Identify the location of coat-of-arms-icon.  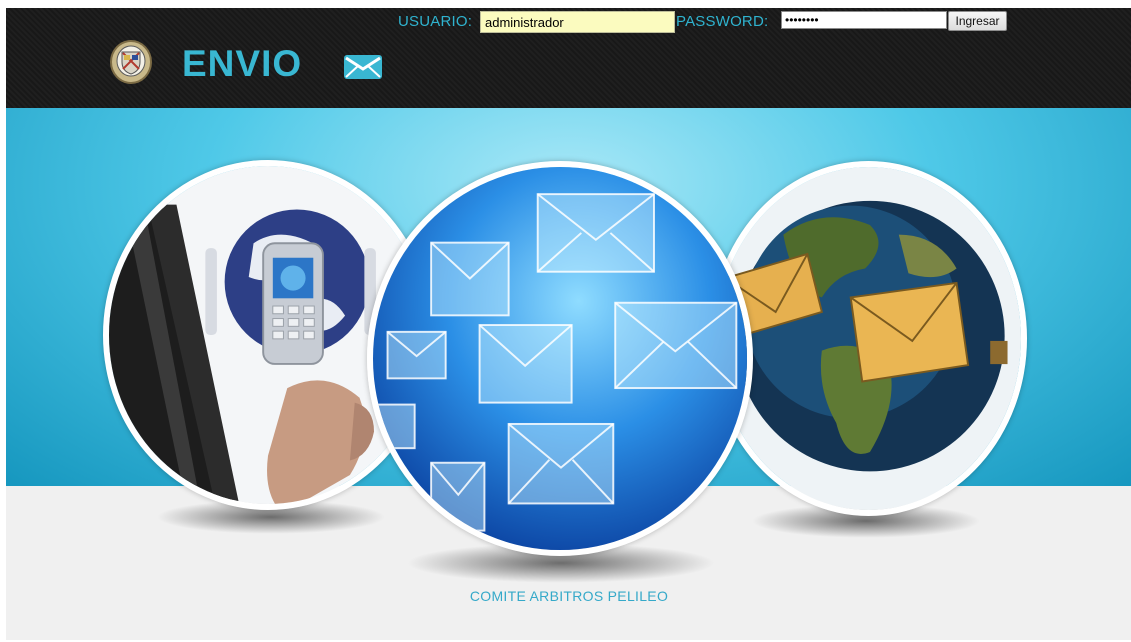
(131, 62).